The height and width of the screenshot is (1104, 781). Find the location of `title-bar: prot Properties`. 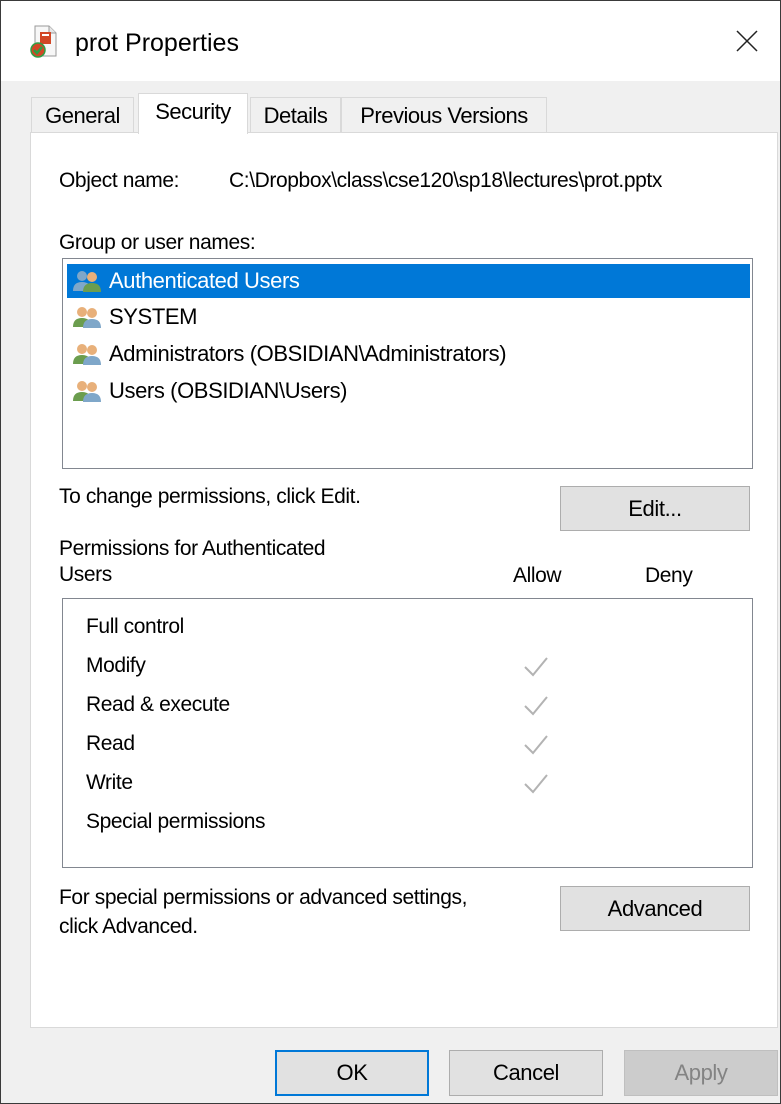

title-bar: prot Properties is located at coordinates (390, 41).